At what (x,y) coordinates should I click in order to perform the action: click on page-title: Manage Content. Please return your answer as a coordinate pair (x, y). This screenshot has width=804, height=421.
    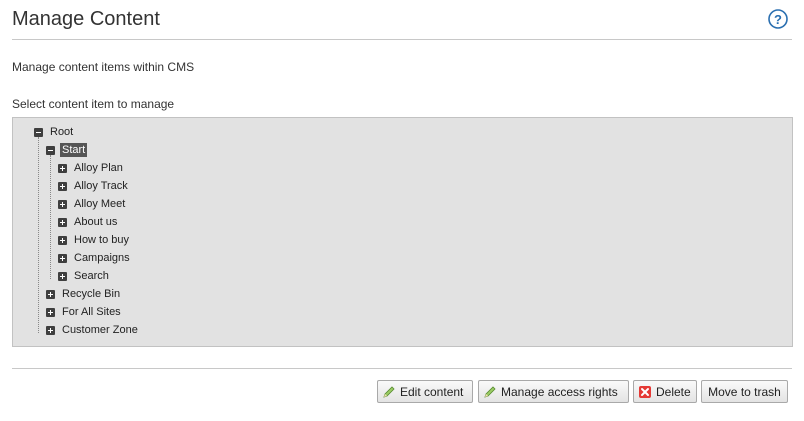
    Looking at the image, I should click on (86, 19).